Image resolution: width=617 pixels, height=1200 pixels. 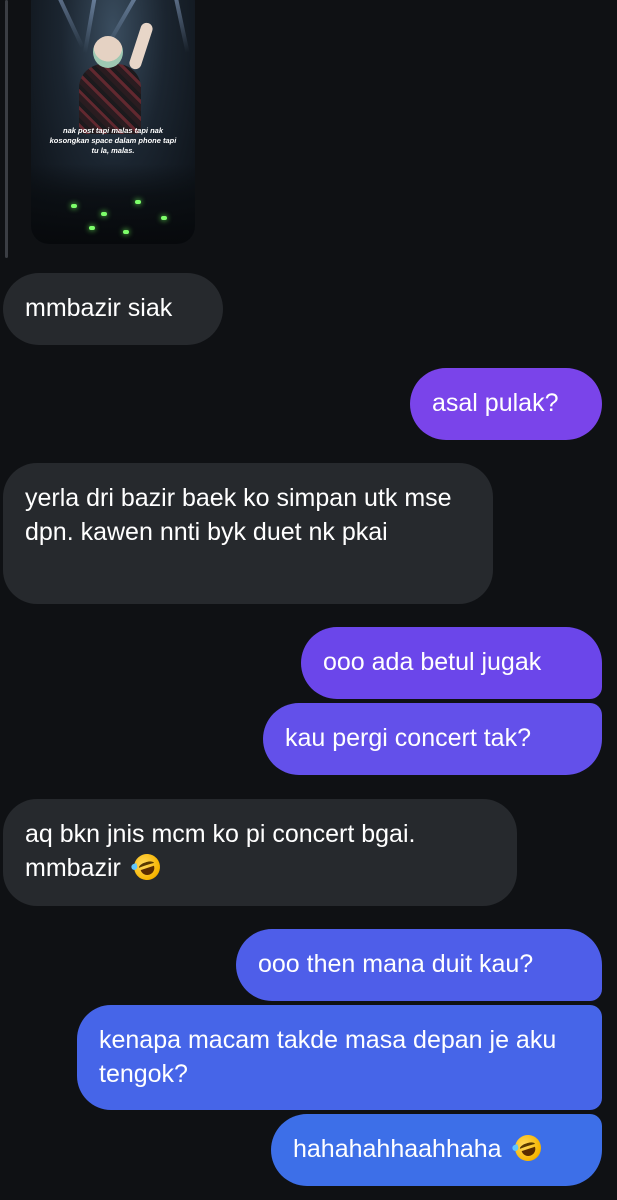 What do you see at coordinates (180, 26) in the screenshot?
I see `stage-light` at bounding box center [180, 26].